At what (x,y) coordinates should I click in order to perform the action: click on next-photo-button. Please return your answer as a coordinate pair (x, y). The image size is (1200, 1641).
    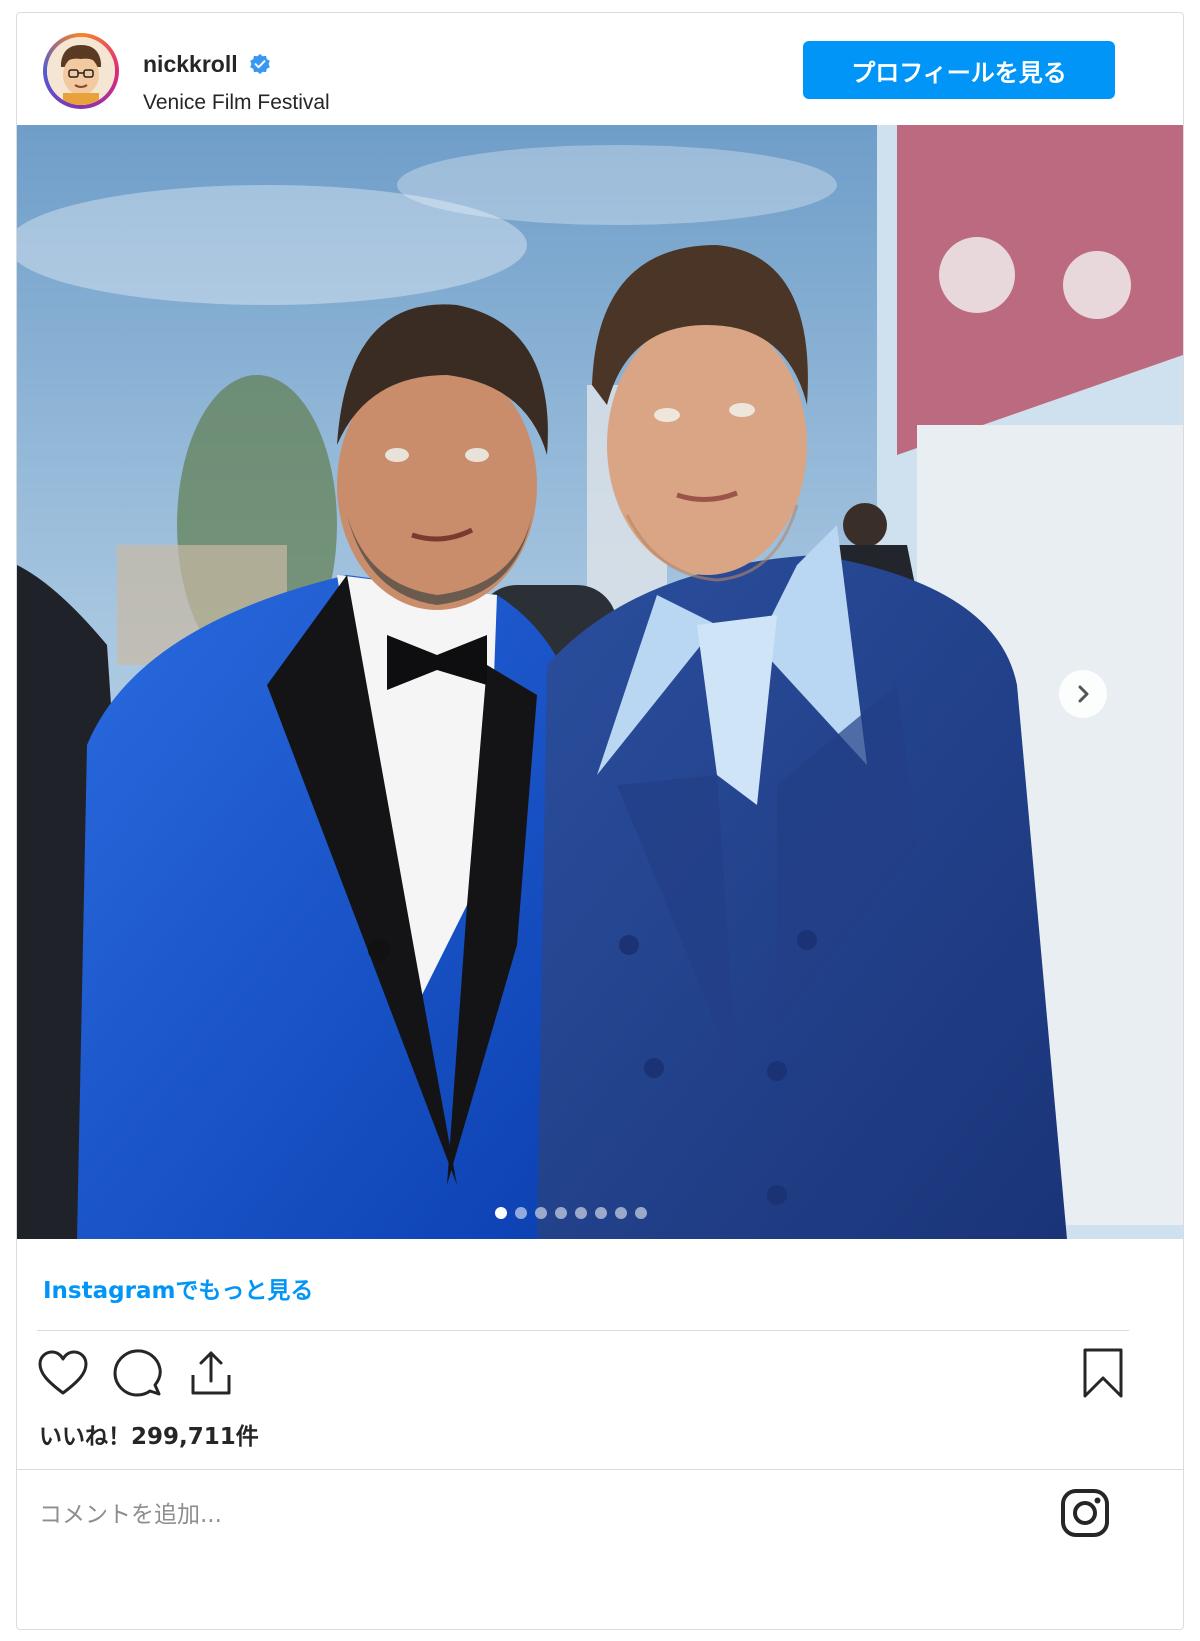
    Looking at the image, I should click on (1083, 694).